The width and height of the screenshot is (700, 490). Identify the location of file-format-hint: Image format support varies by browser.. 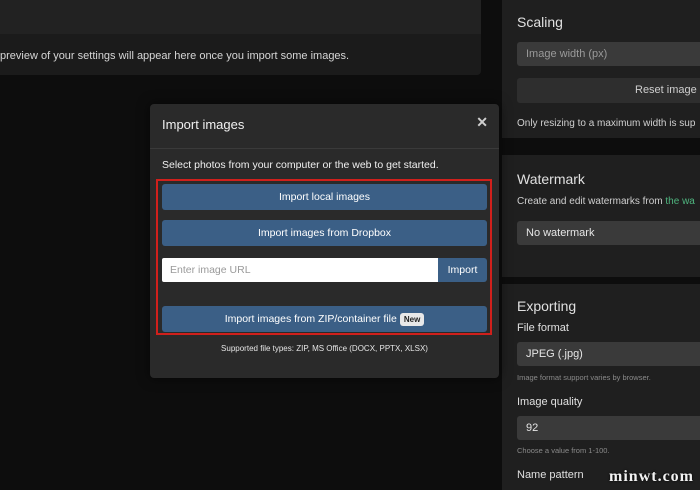
(584, 377).